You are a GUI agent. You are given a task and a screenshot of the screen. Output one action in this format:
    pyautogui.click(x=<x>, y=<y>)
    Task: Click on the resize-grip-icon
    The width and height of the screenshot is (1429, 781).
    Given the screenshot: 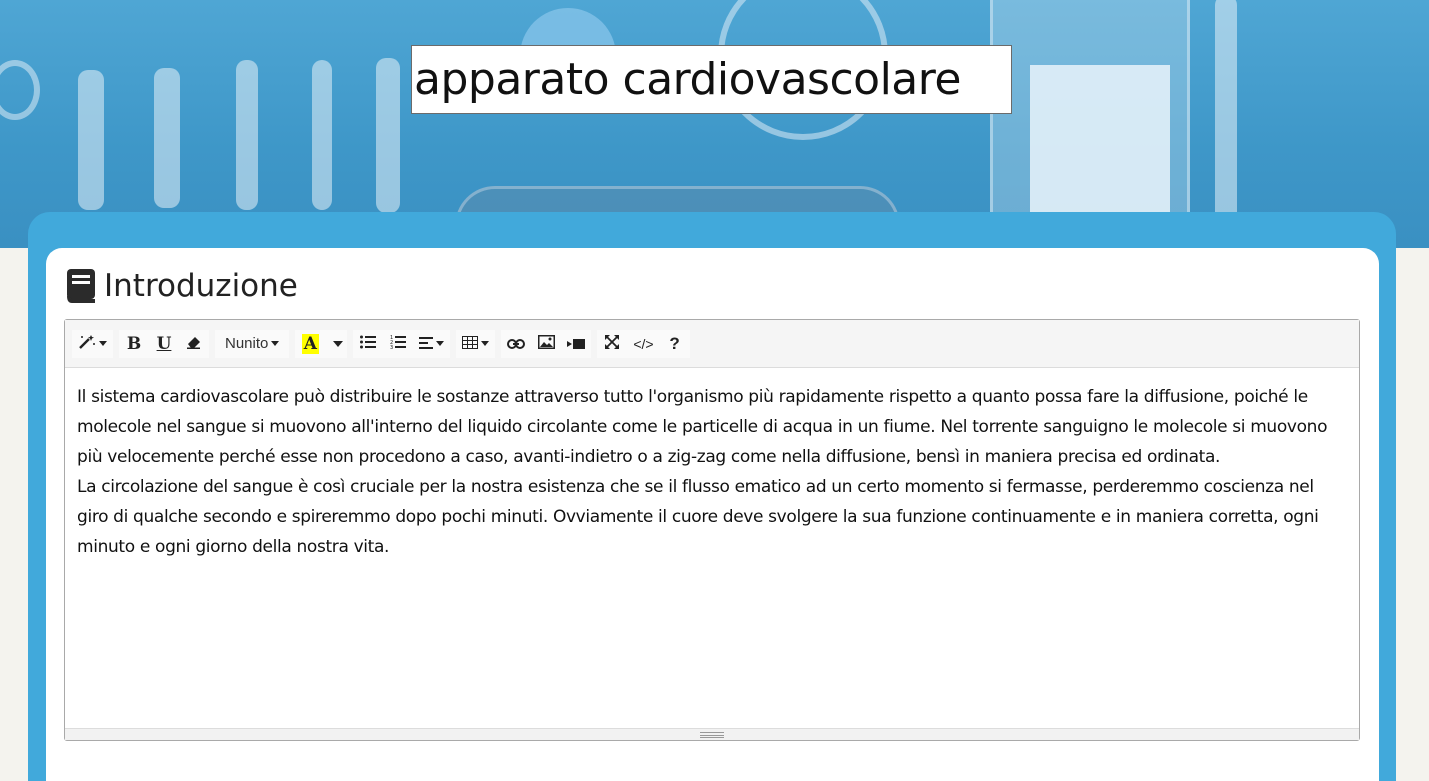 What is the action you would take?
    pyautogui.click(x=712, y=734)
    